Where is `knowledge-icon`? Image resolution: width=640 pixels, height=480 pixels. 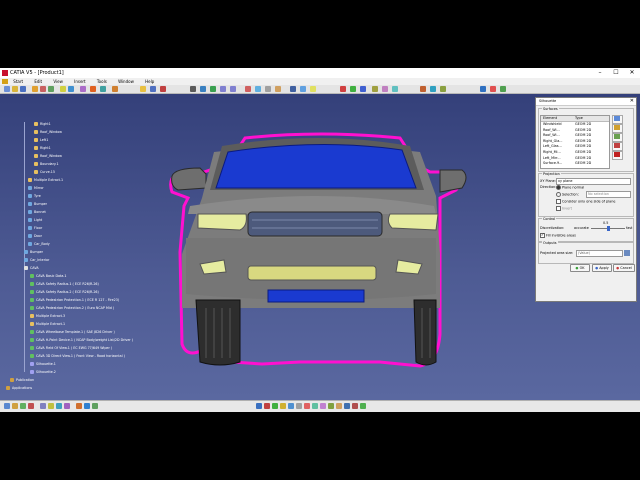
knowledge-icon is located at coordinates (385, 89).